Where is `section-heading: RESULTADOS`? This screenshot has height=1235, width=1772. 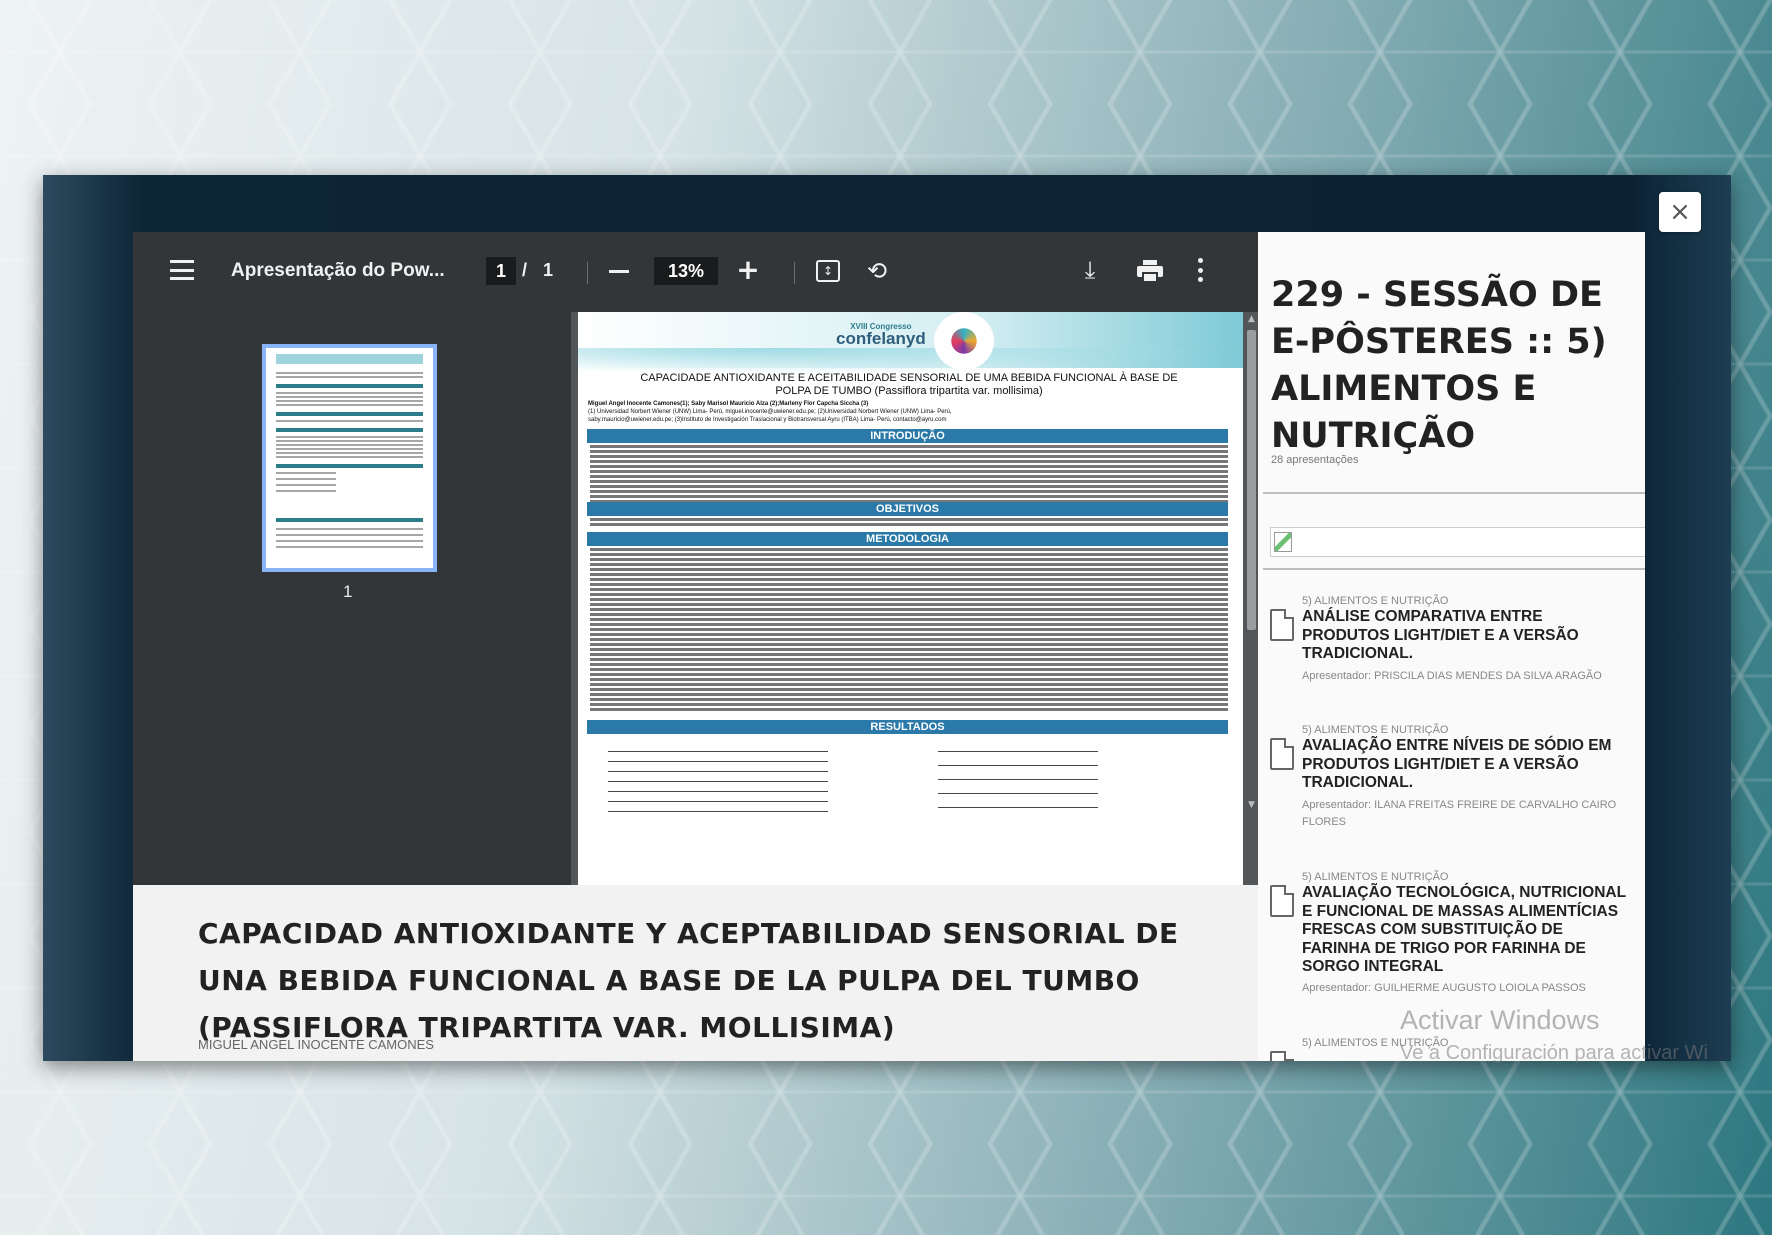
section-heading: RESULTADOS is located at coordinates (907, 727).